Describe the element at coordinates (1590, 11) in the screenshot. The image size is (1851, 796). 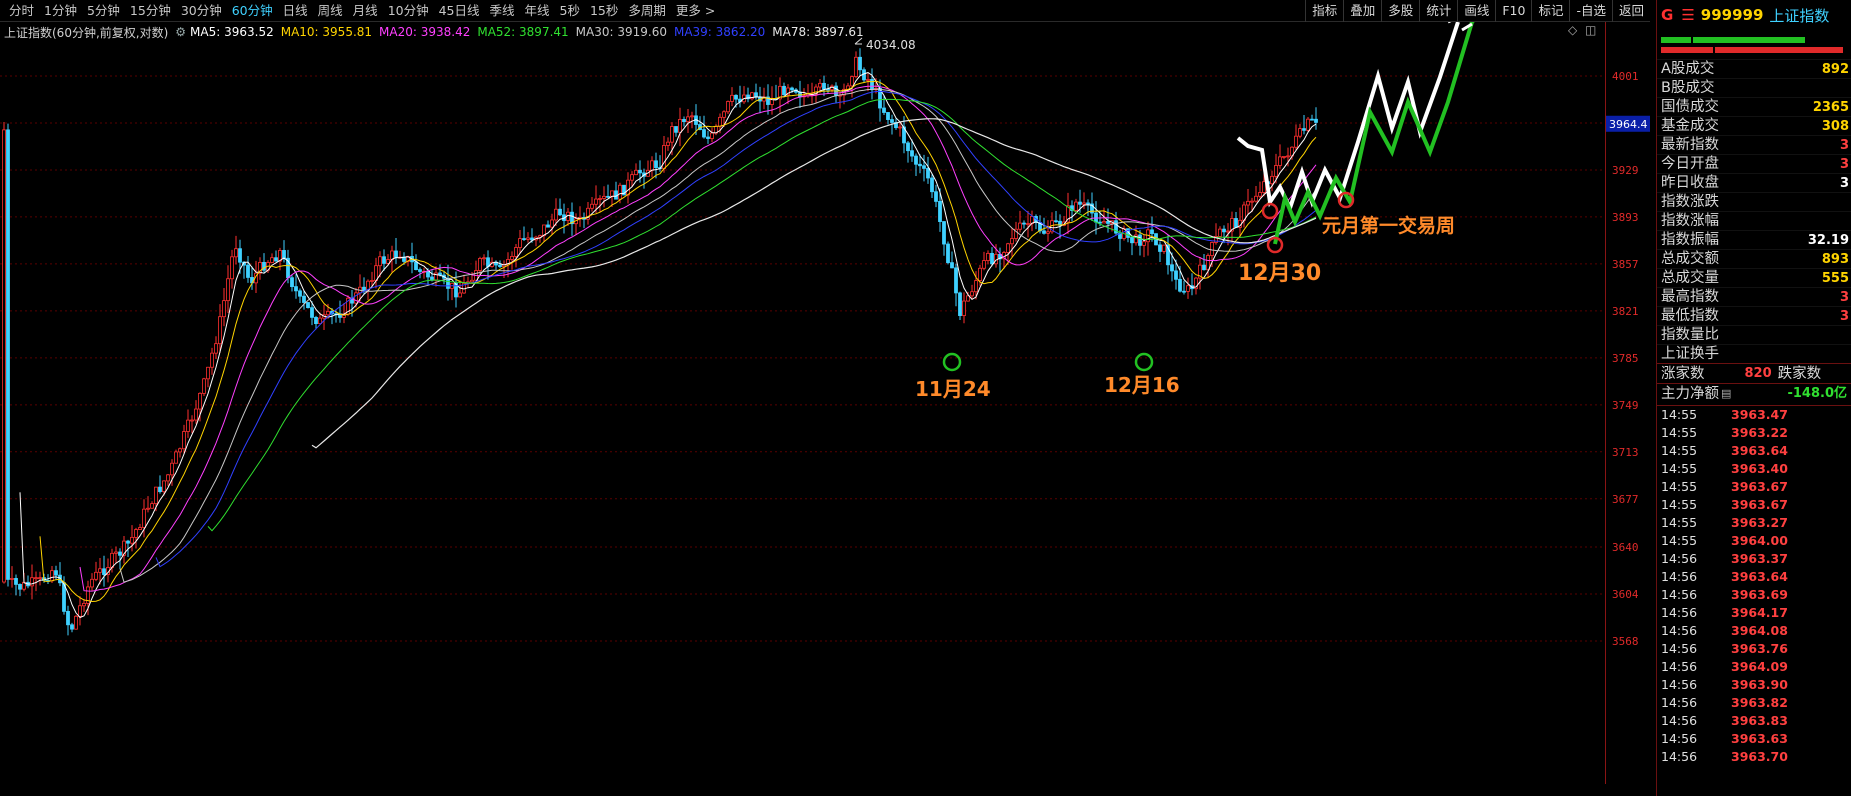
I see `tool-button: -自选` at that location.